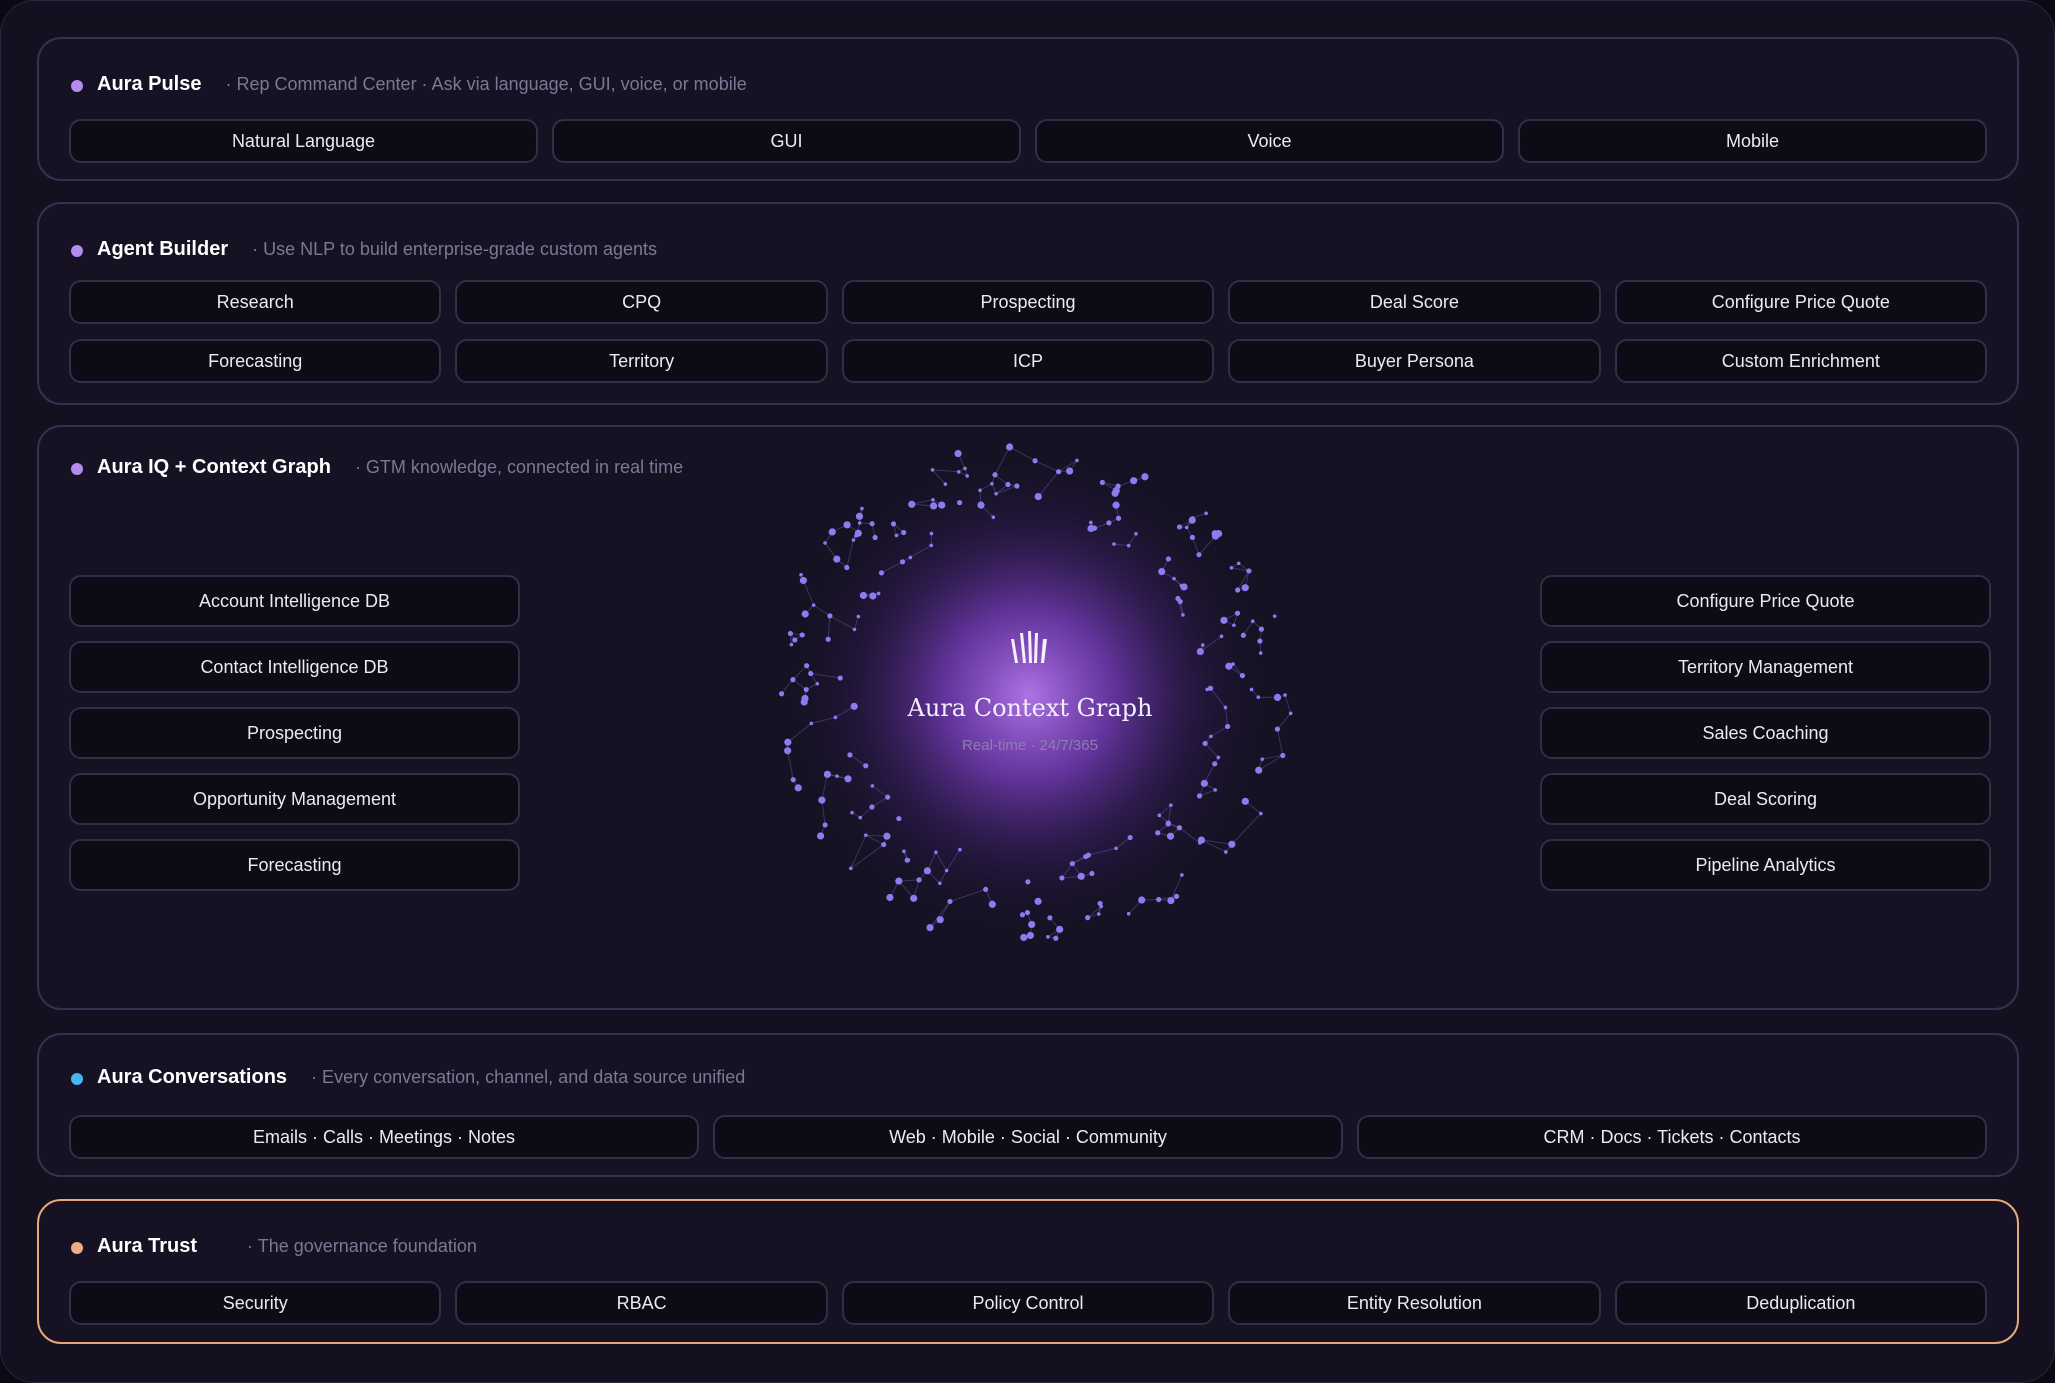 The image size is (2055, 1383). What do you see at coordinates (1765, 601) in the screenshot?
I see `iq-configure-price-quote: Configure Price Quote` at bounding box center [1765, 601].